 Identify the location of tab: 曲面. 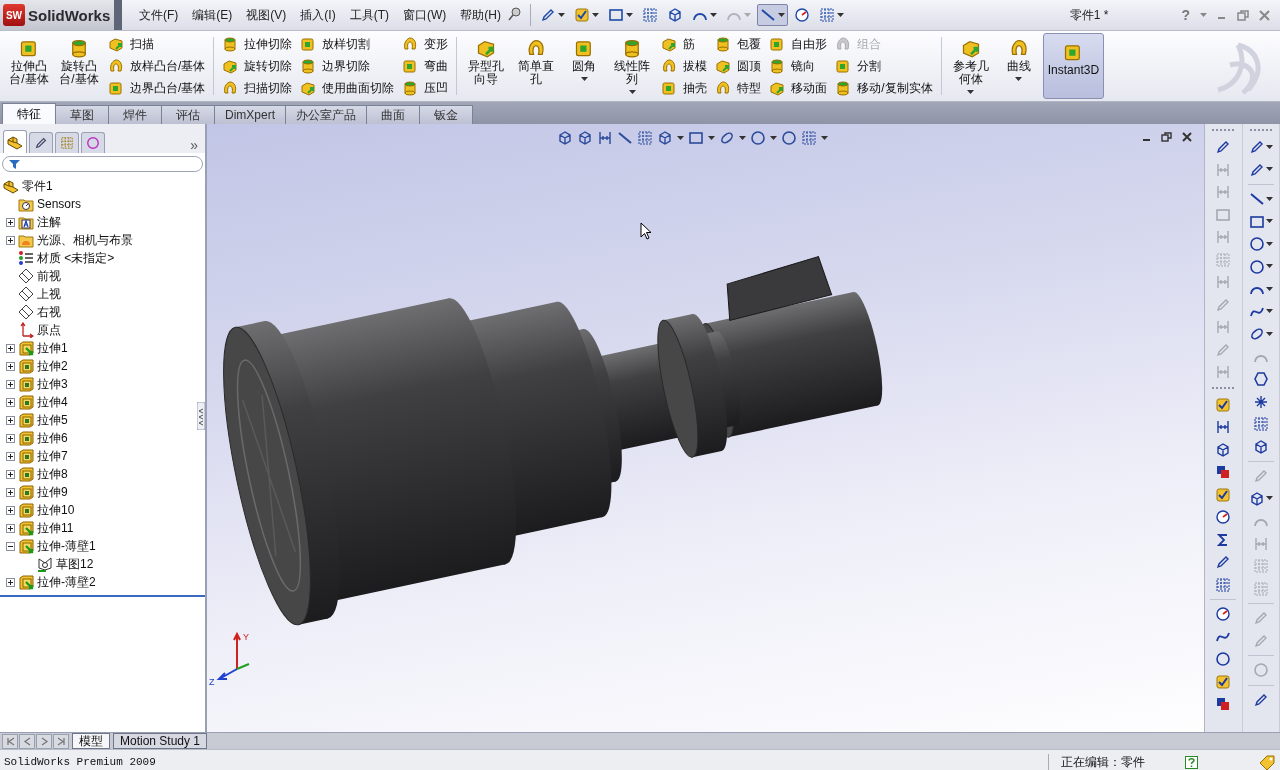
(393, 114).